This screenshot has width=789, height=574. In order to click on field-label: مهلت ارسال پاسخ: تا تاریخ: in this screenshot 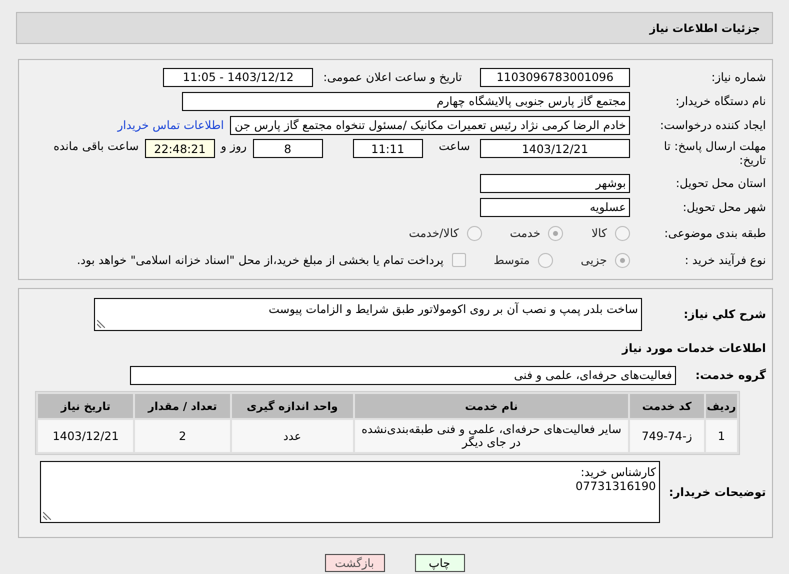, I will do `click(714, 153)`.